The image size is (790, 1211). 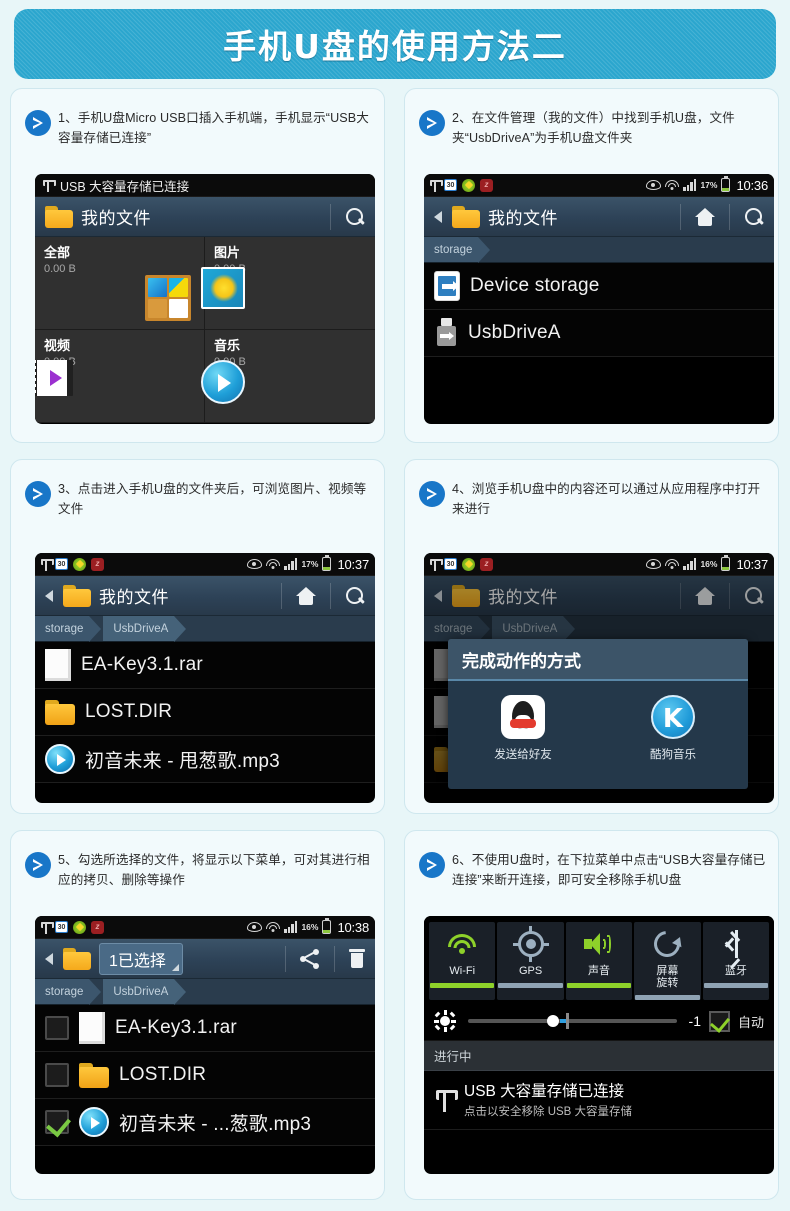 What do you see at coordinates (719, 1021) in the screenshot?
I see `auto-brightness-checkbox` at bounding box center [719, 1021].